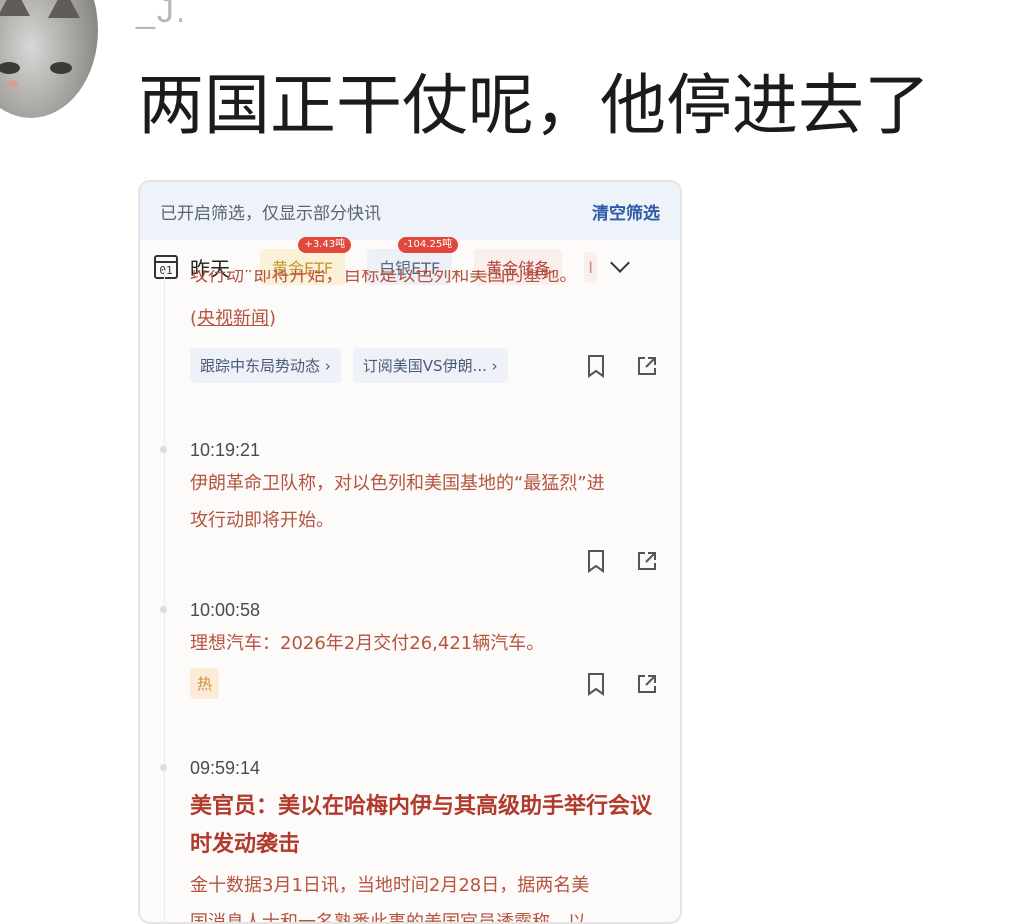 This screenshot has height=924, width=1024. What do you see at coordinates (161, 15) in the screenshot?
I see `username: _J.` at bounding box center [161, 15].